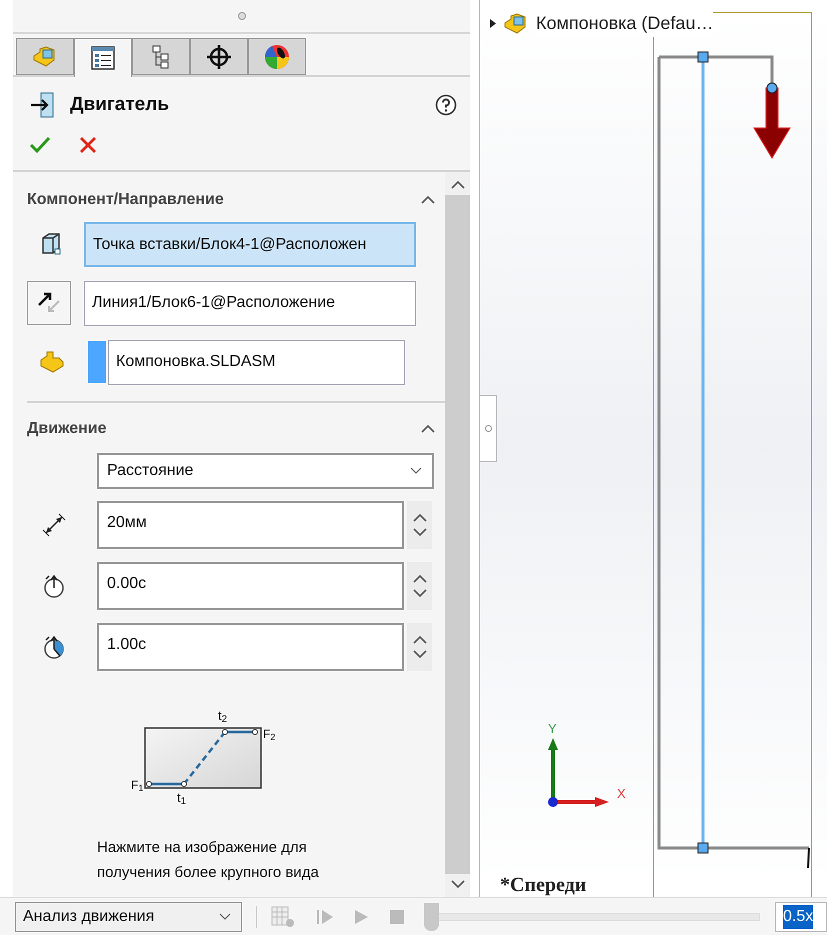 Image resolution: width=827 pixels, height=935 pixels. Describe the element at coordinates (242, 16) in the screenshot. I see `grip-icon` at that location.